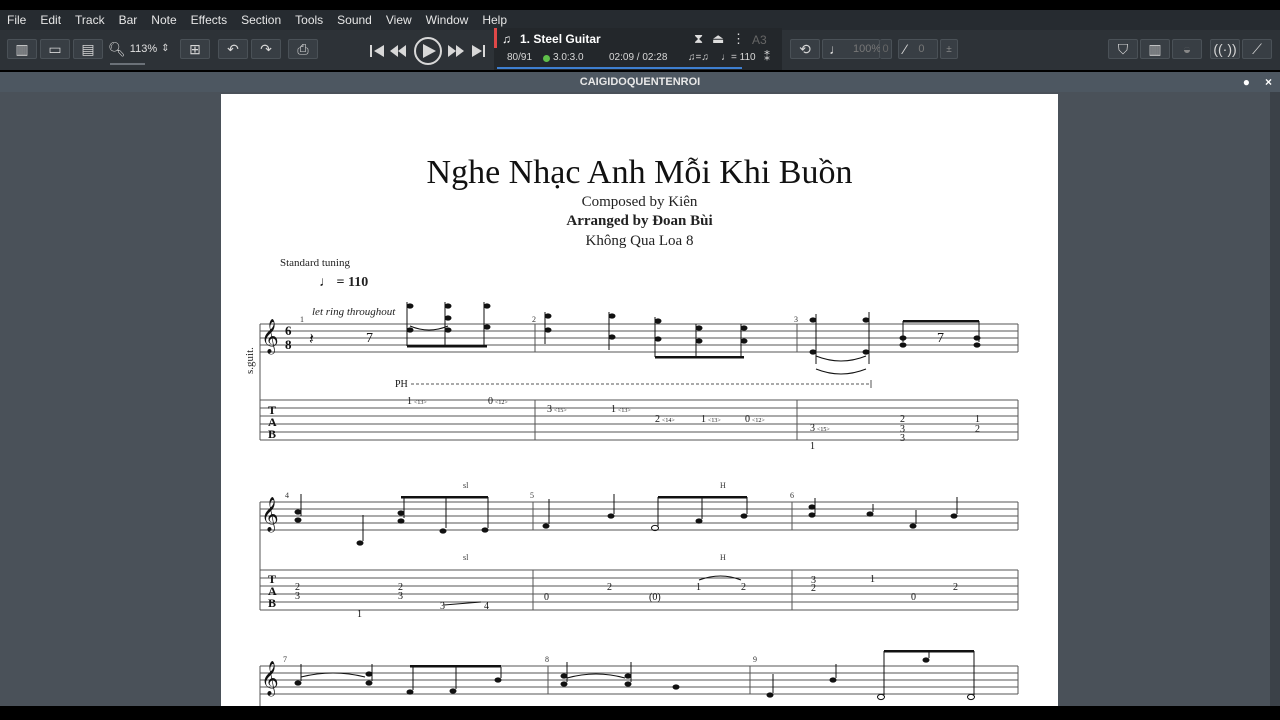  What do you see at coordinates (767, 57) in the screenshot?
I see `tempo-lock-icon: ⁑` at bounding box center [767, 57].